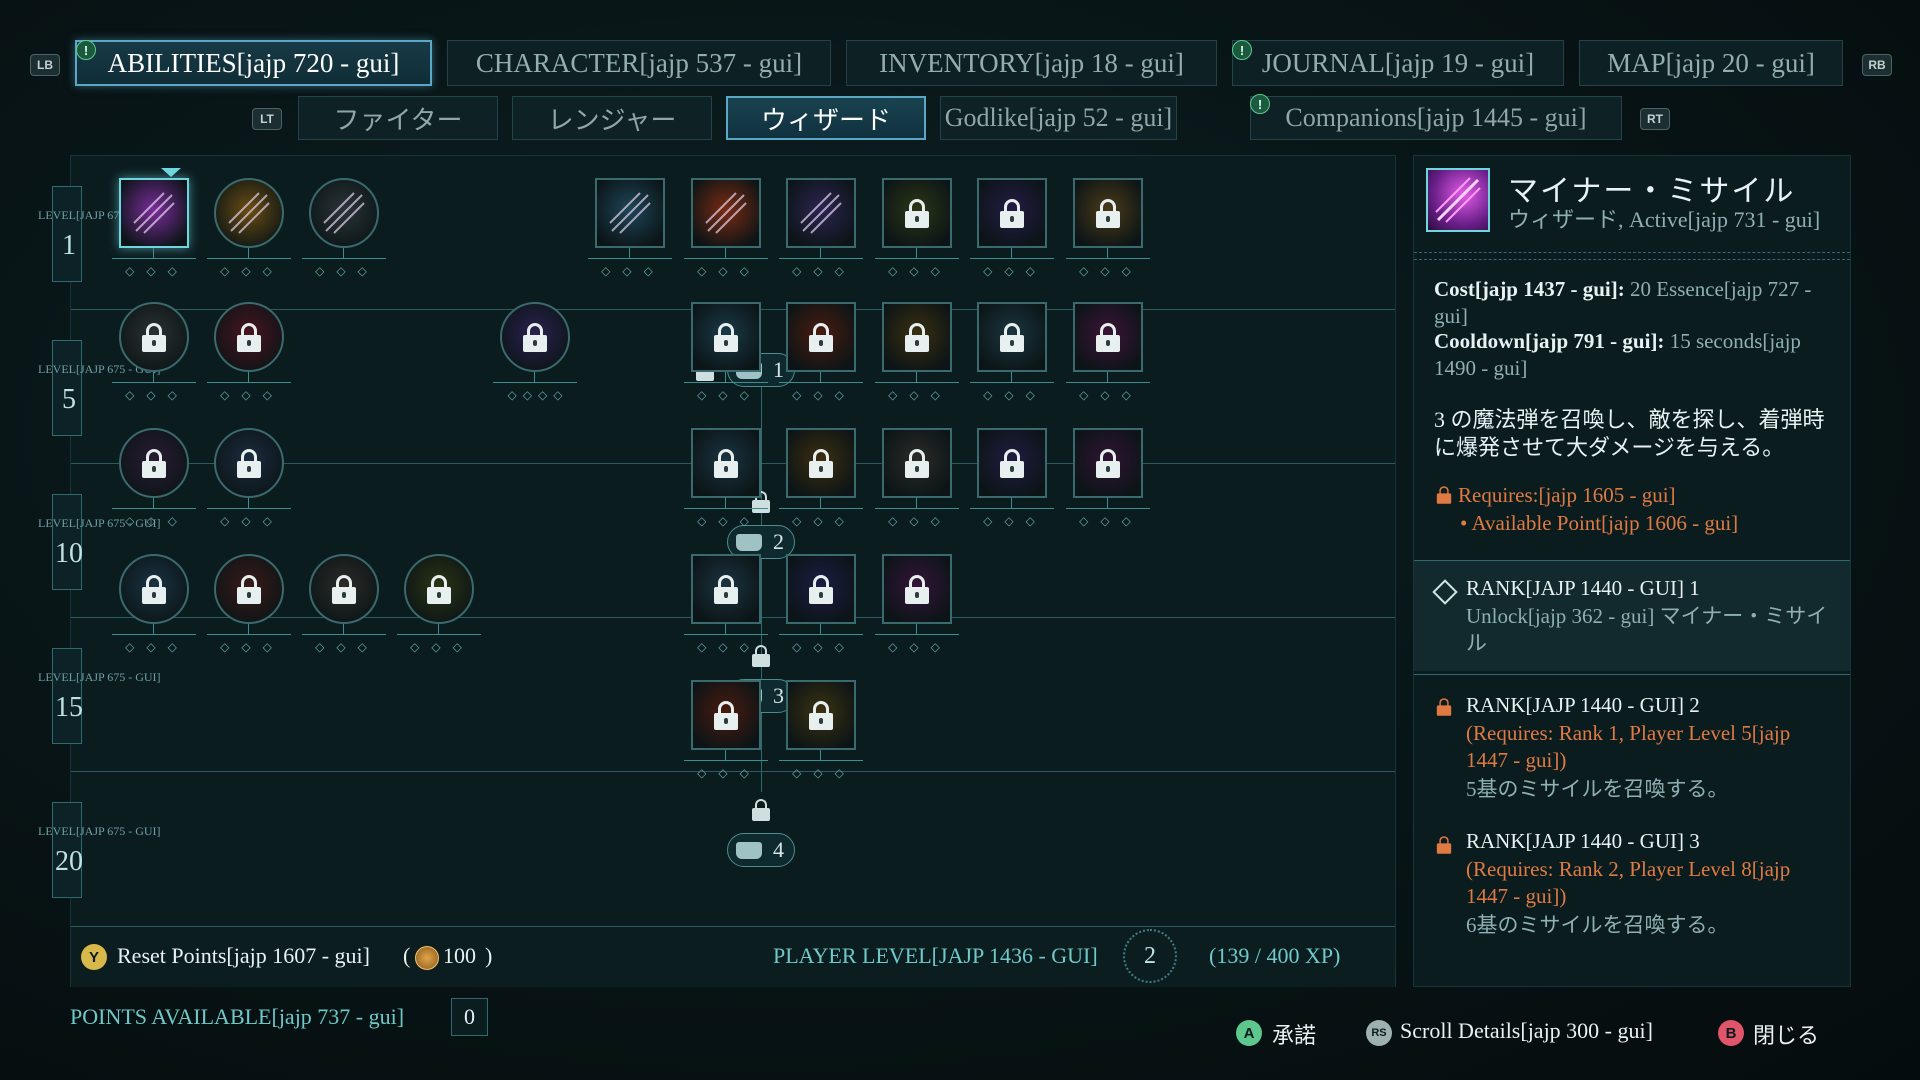 The height and width of the screenshot is (1080, 1920). What do you see at coordinates (99, 850) in the screenshot?
I see `level-badge-20: LEVEL[JAJP 675 - GUI] 20` at bounding box center [99, 850].